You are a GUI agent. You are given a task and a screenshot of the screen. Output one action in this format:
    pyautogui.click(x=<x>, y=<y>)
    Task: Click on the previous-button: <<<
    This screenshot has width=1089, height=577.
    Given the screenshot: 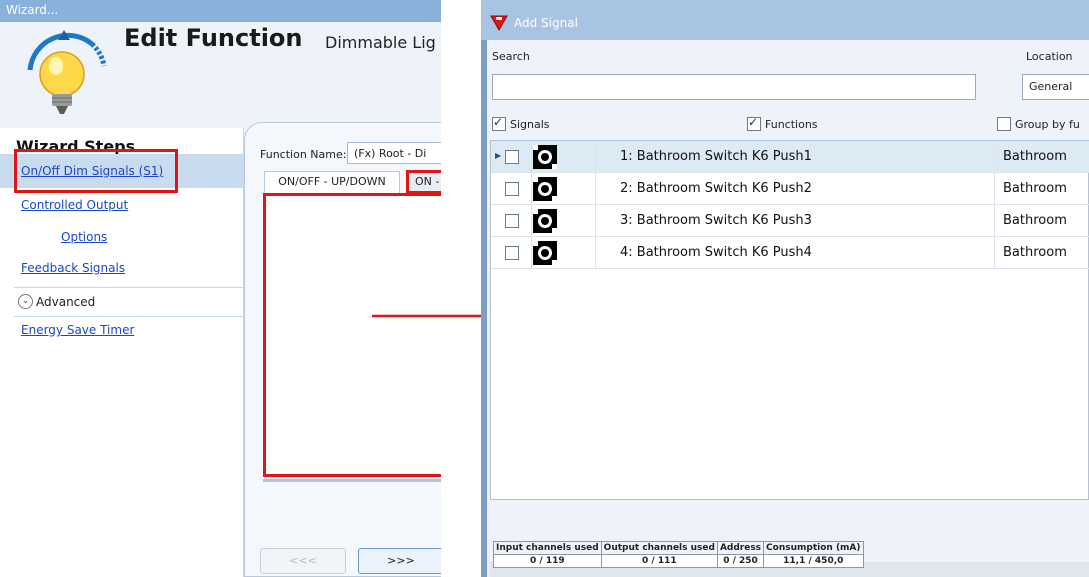 What is the action you would take?
    pyautogui.click(x=303, y=561)
    